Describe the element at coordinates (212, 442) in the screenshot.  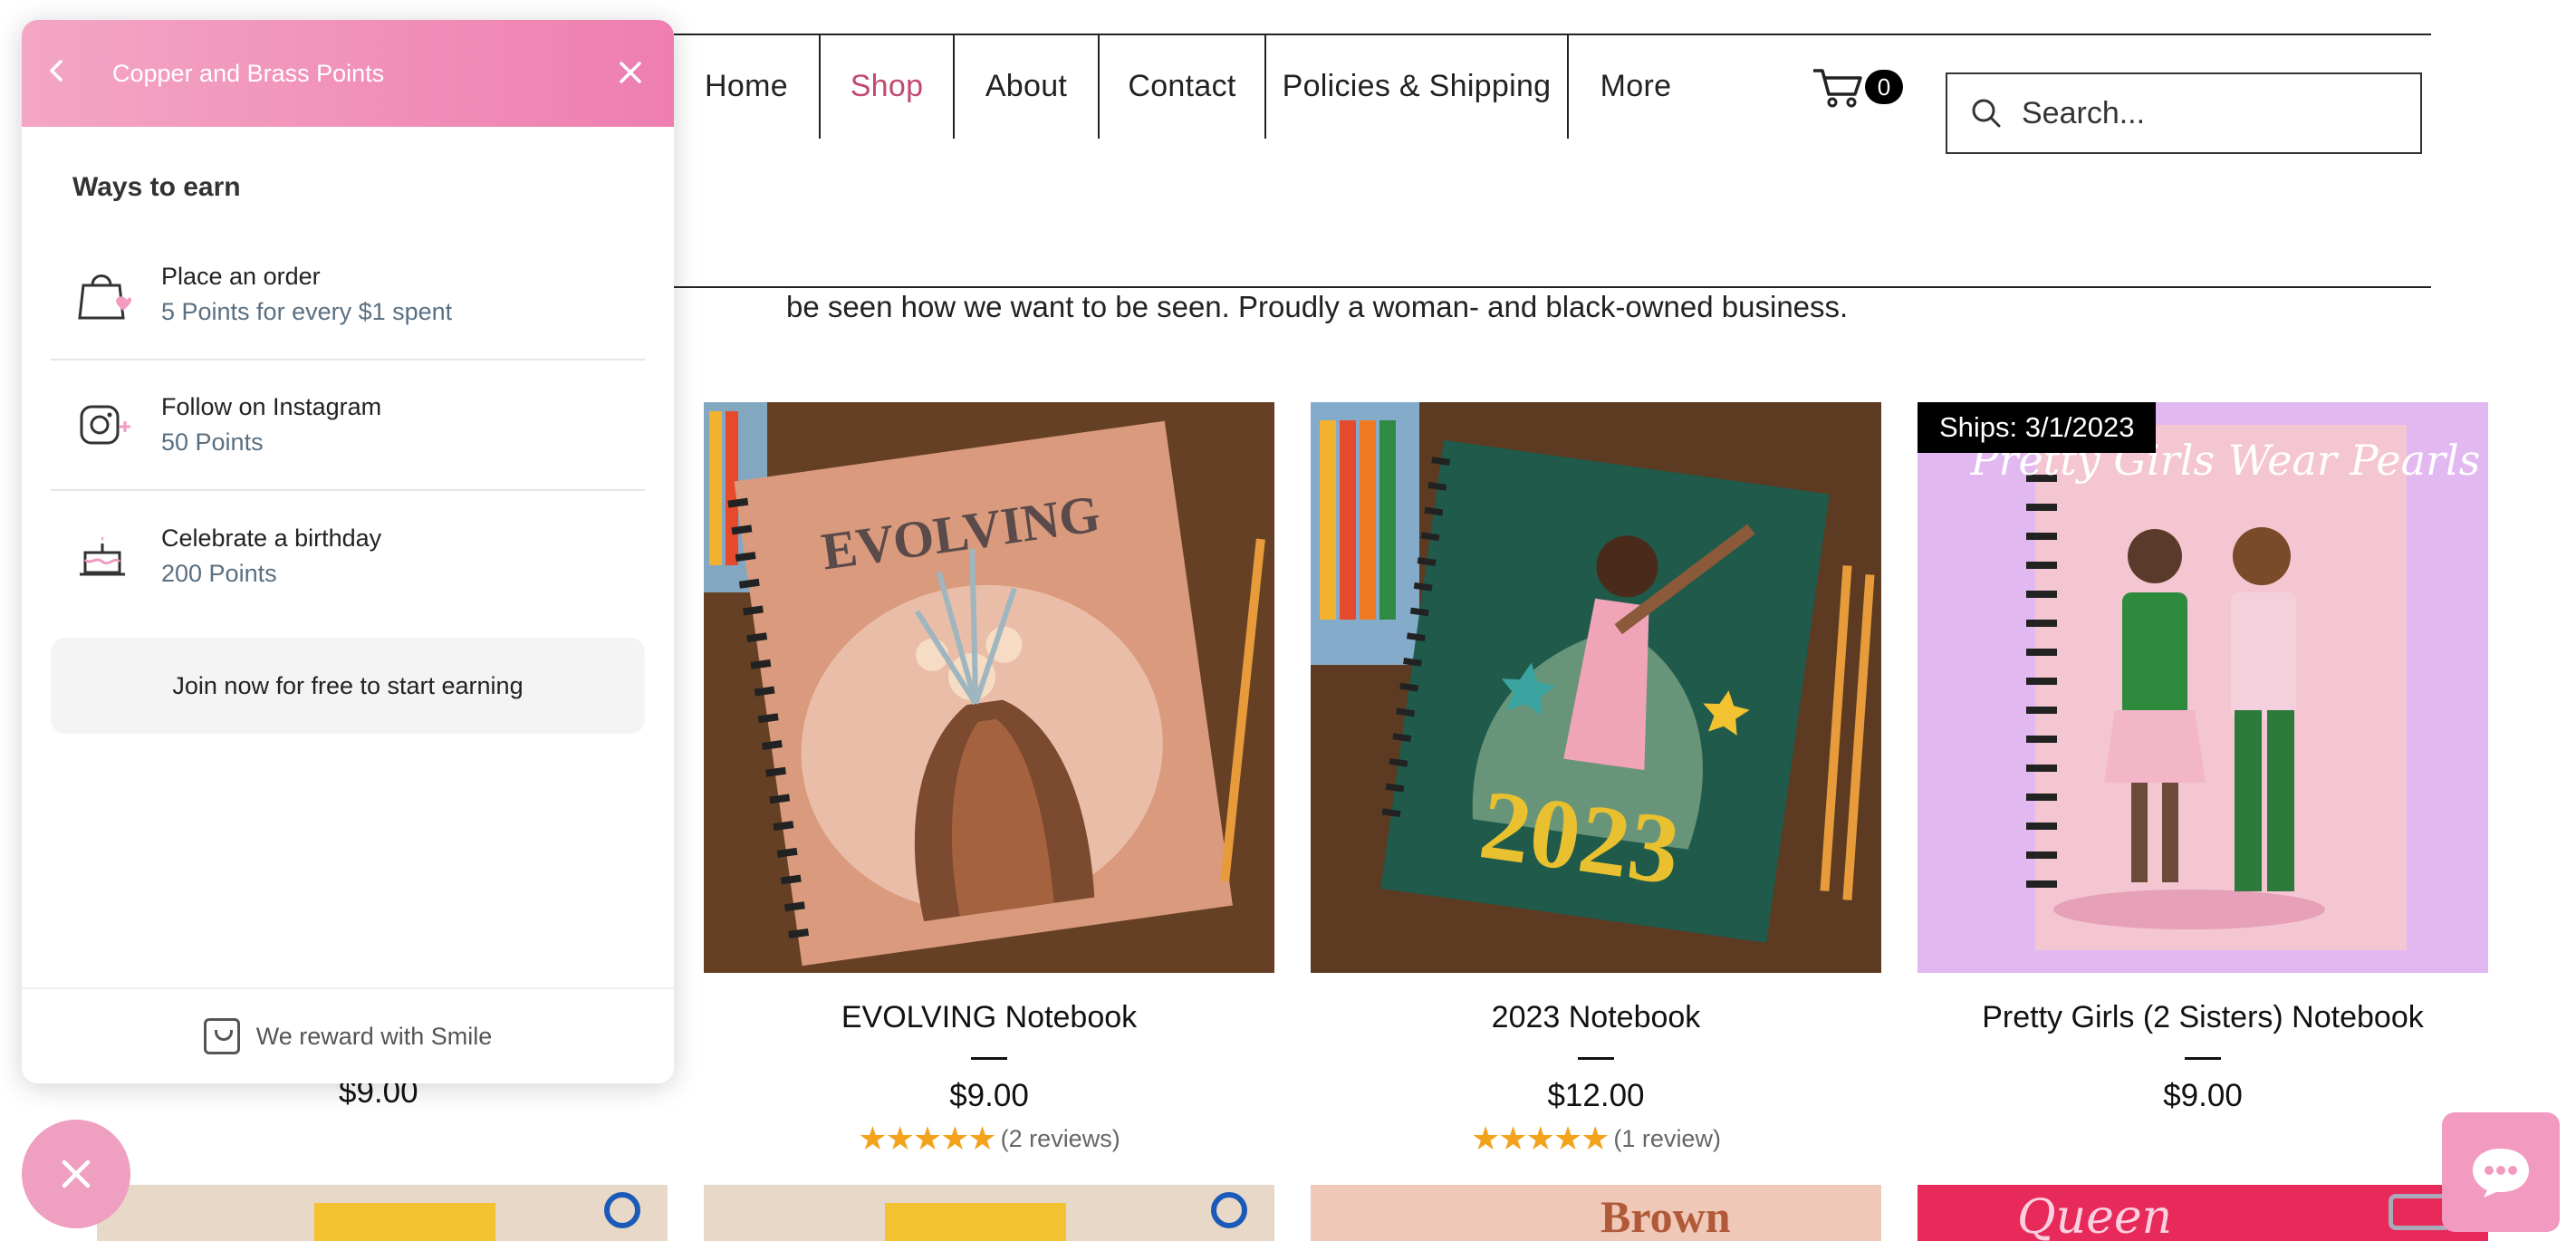
I see `earn-points: 50 Points` at that location.